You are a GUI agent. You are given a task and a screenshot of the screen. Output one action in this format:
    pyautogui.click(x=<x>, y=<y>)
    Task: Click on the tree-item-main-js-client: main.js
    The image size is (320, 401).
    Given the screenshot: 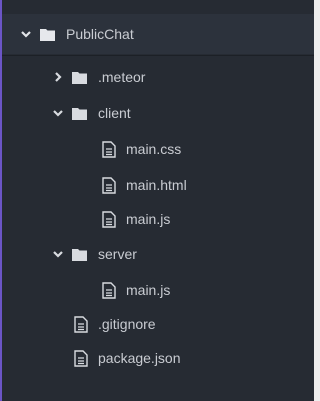 What is the action you would take?
    pyautogui.click(x=136, y=219)
    